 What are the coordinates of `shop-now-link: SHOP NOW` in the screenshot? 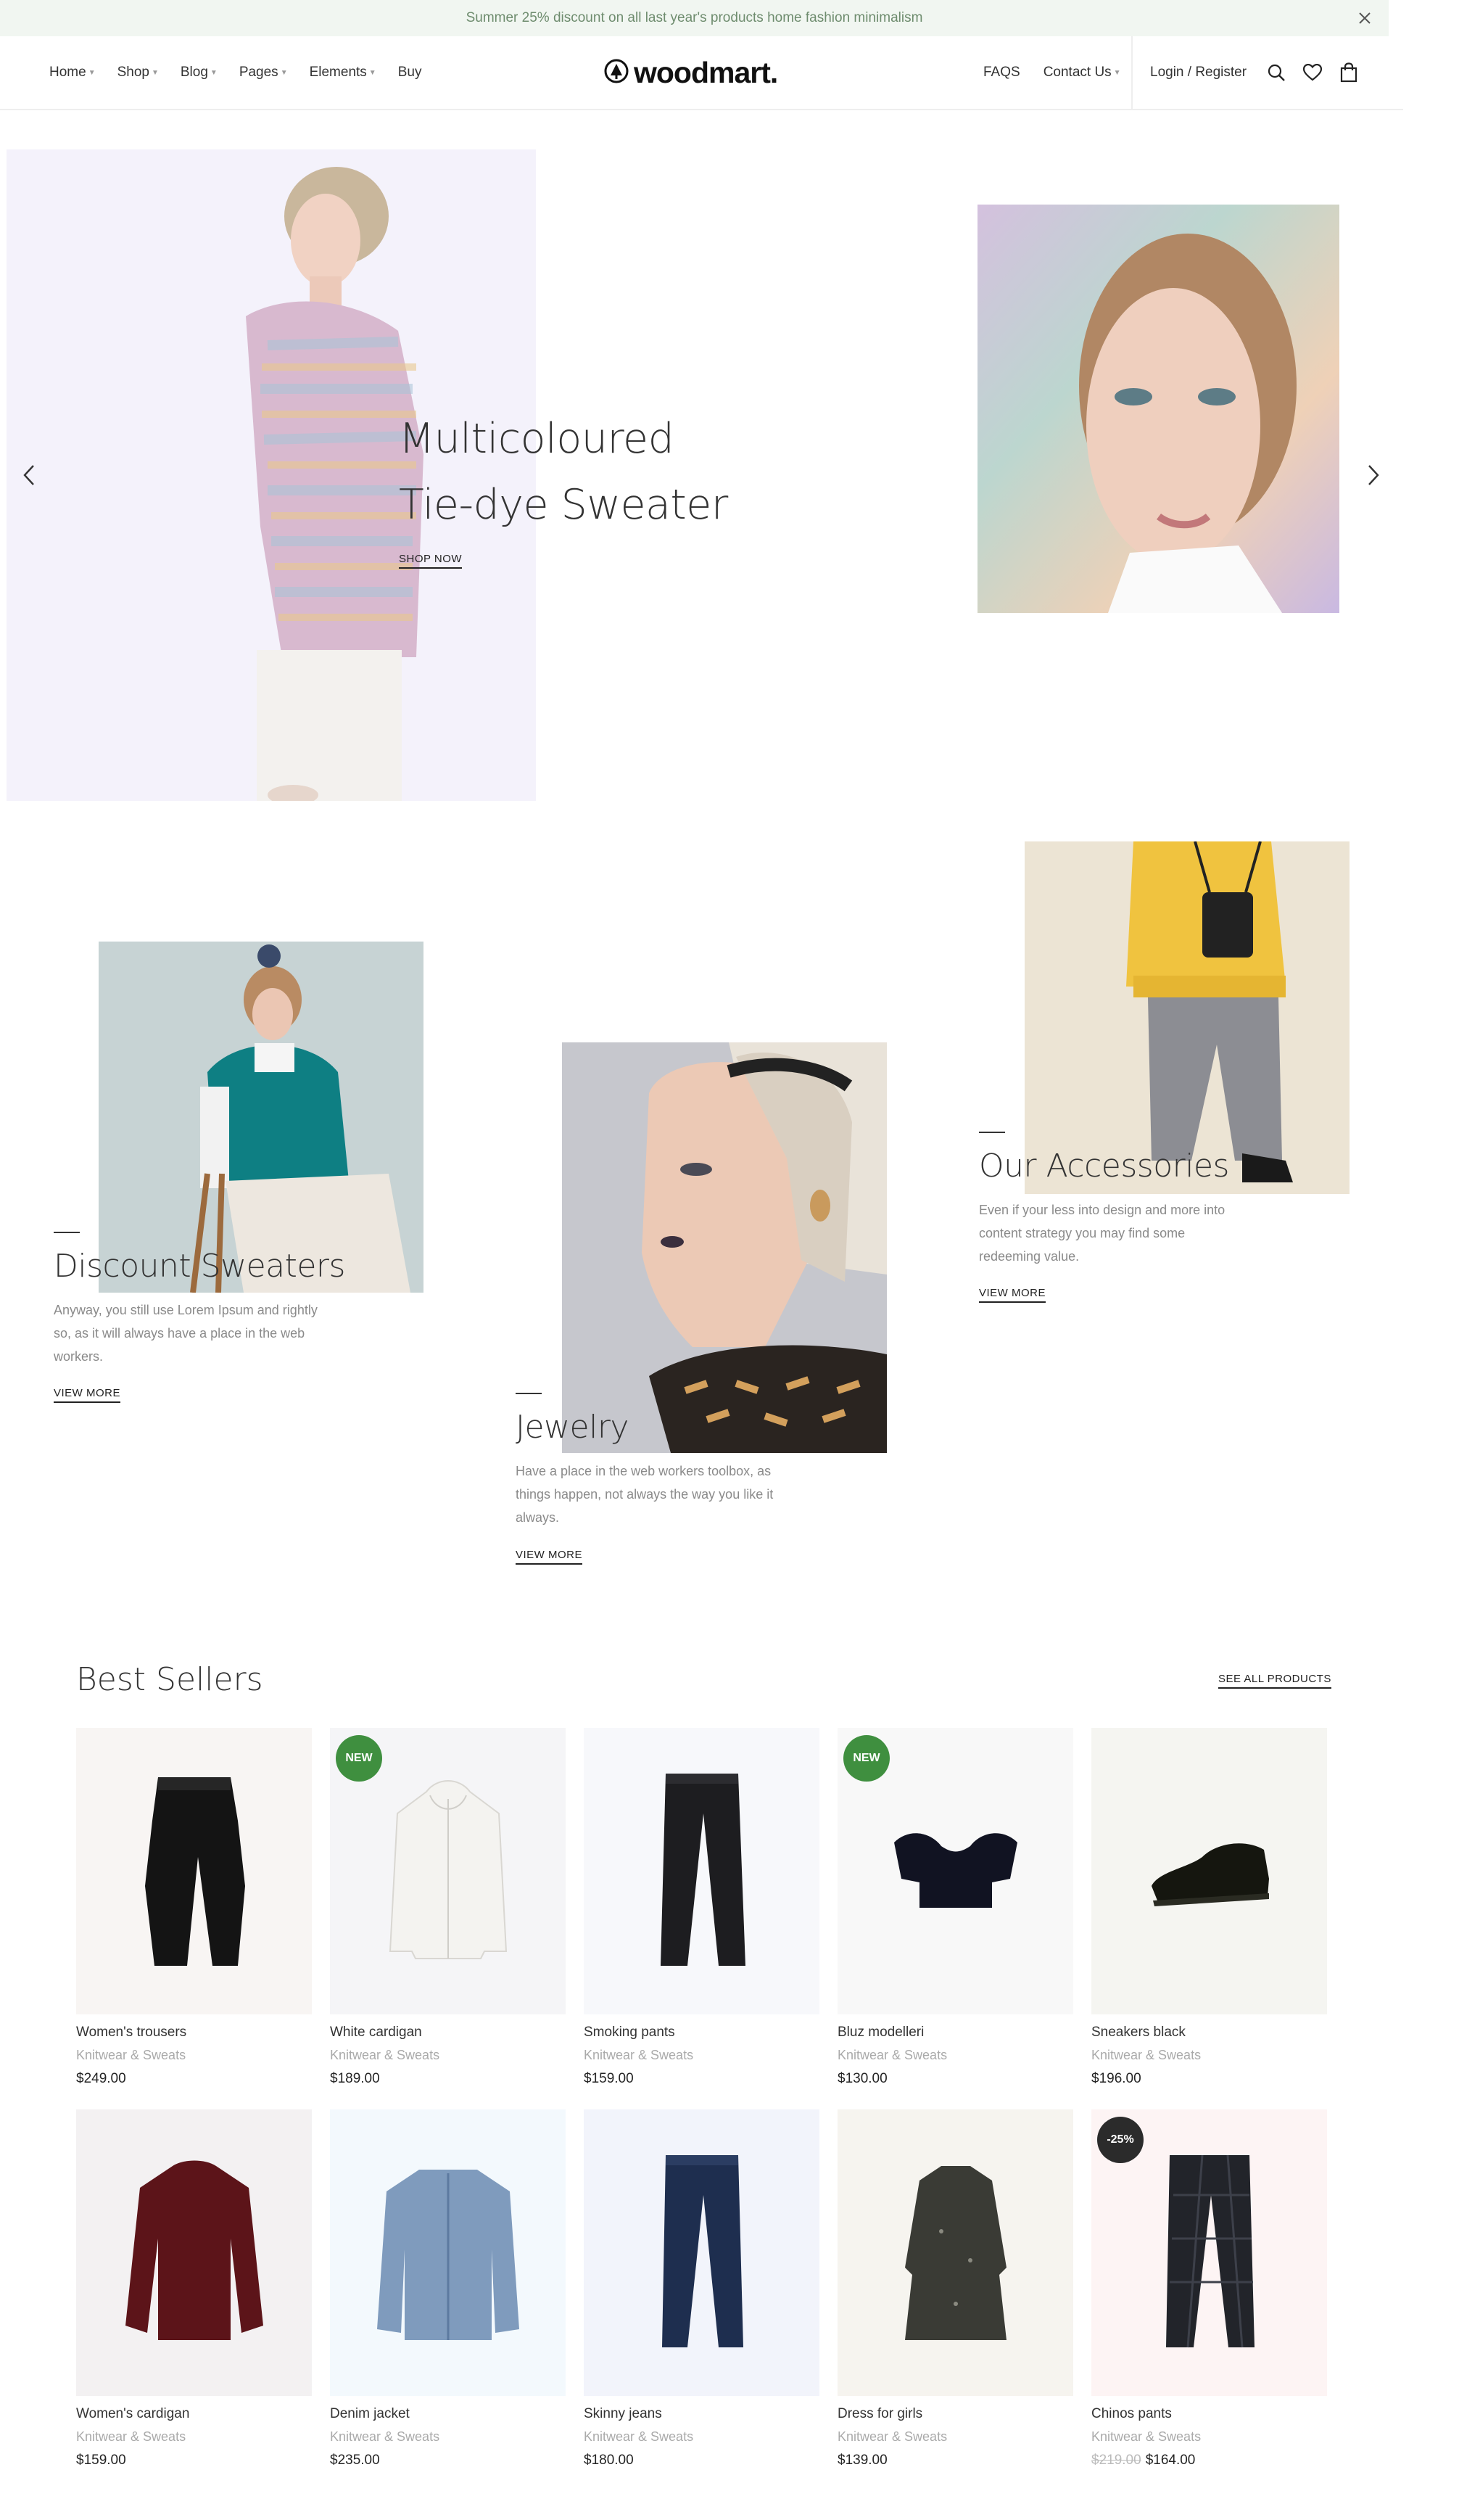 It's located at (431, 561).